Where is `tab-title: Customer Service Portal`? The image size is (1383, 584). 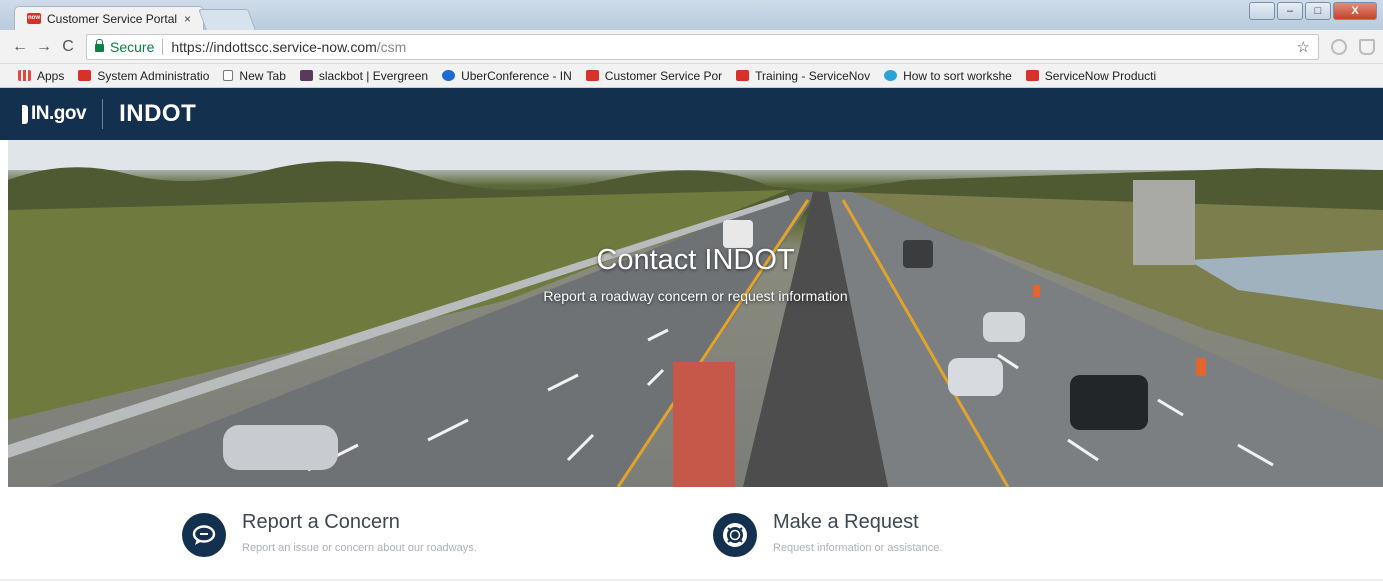 tab-title: Customer Service Portal is located at coordinates (112, 18).